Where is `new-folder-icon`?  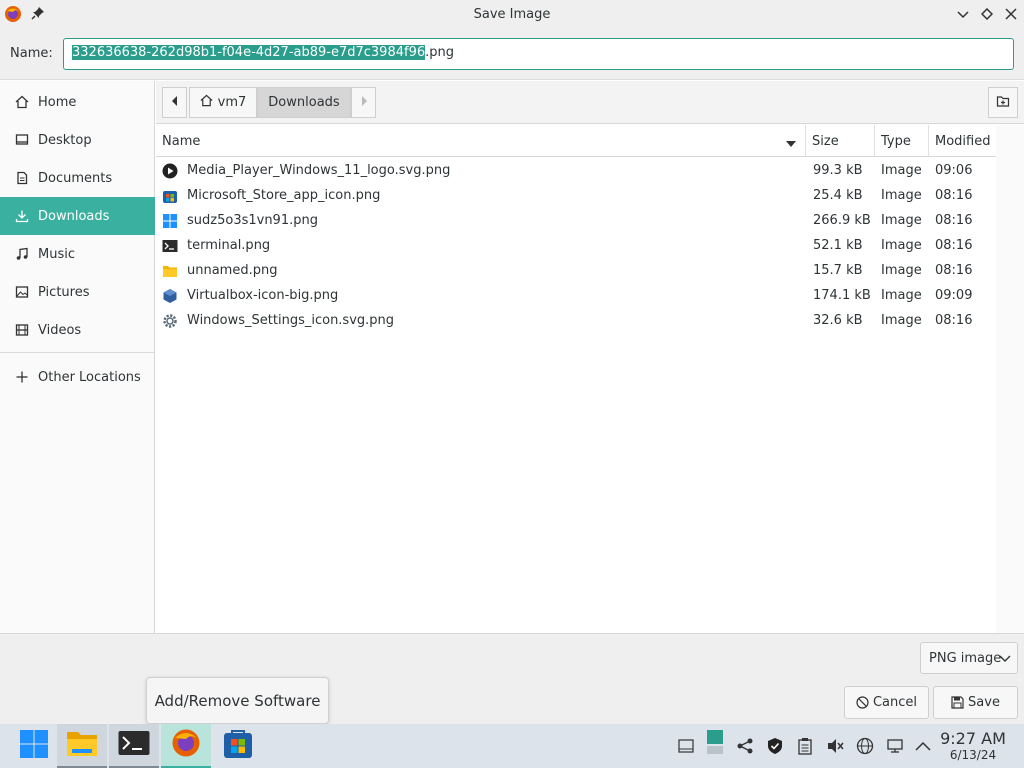 new-folder-icon is located at coordinates (1003, 103).